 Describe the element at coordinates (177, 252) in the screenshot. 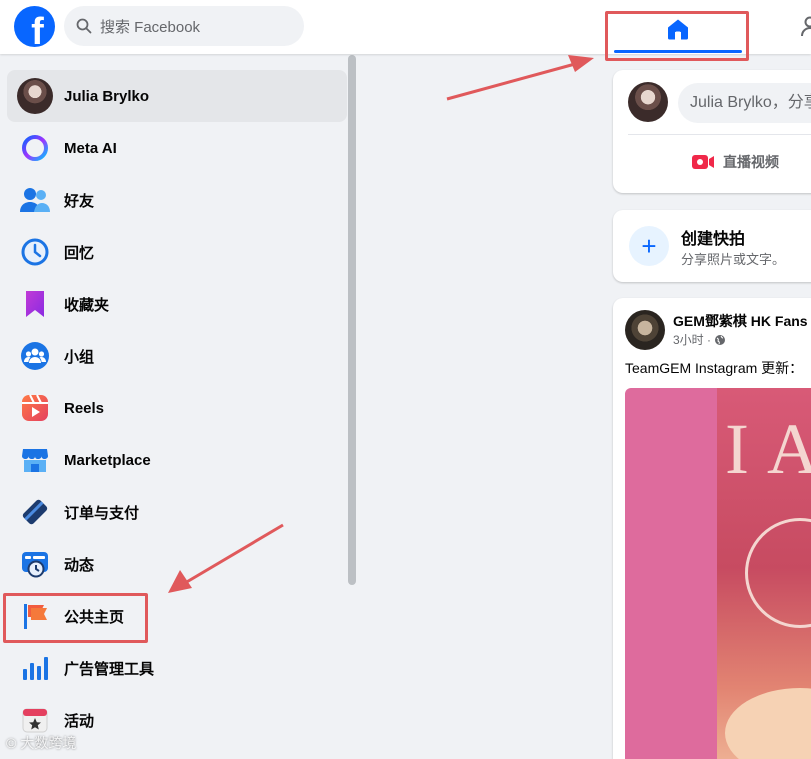

I see `sidebar-item-memories: 回忆` at that location.